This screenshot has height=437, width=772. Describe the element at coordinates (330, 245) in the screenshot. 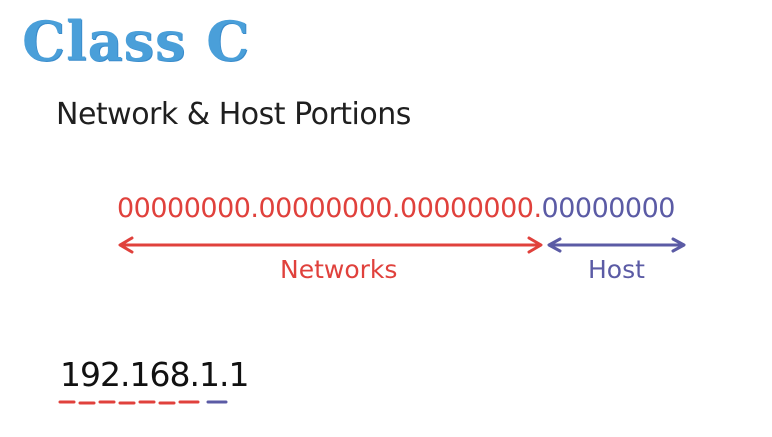

I see `network-double-arrow` at that location.